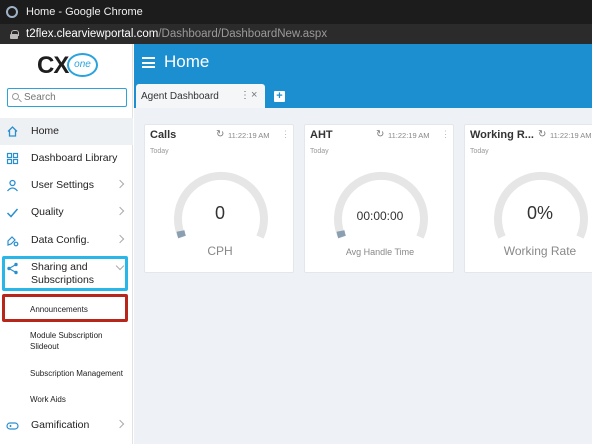  What do you see at coordinates (74, 158) in the screenshot?
I see `sidebar-item-label: Dashboard Library` at bounding box center [74, 158].